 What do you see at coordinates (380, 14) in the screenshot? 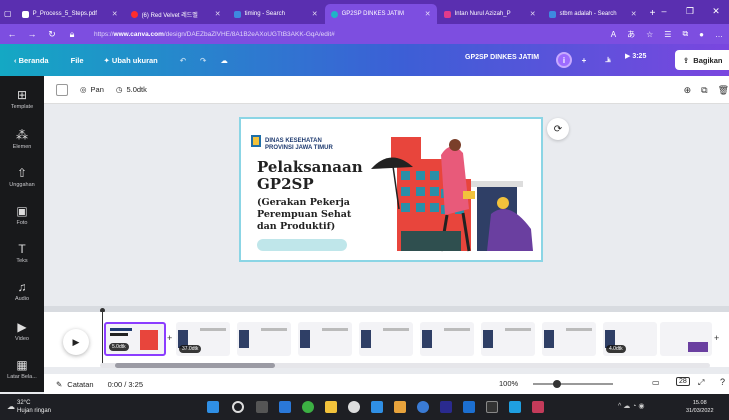
I see `browser-tab-active: GP2SP DINKES JATIM ✕` at bounding box center [380, 14].